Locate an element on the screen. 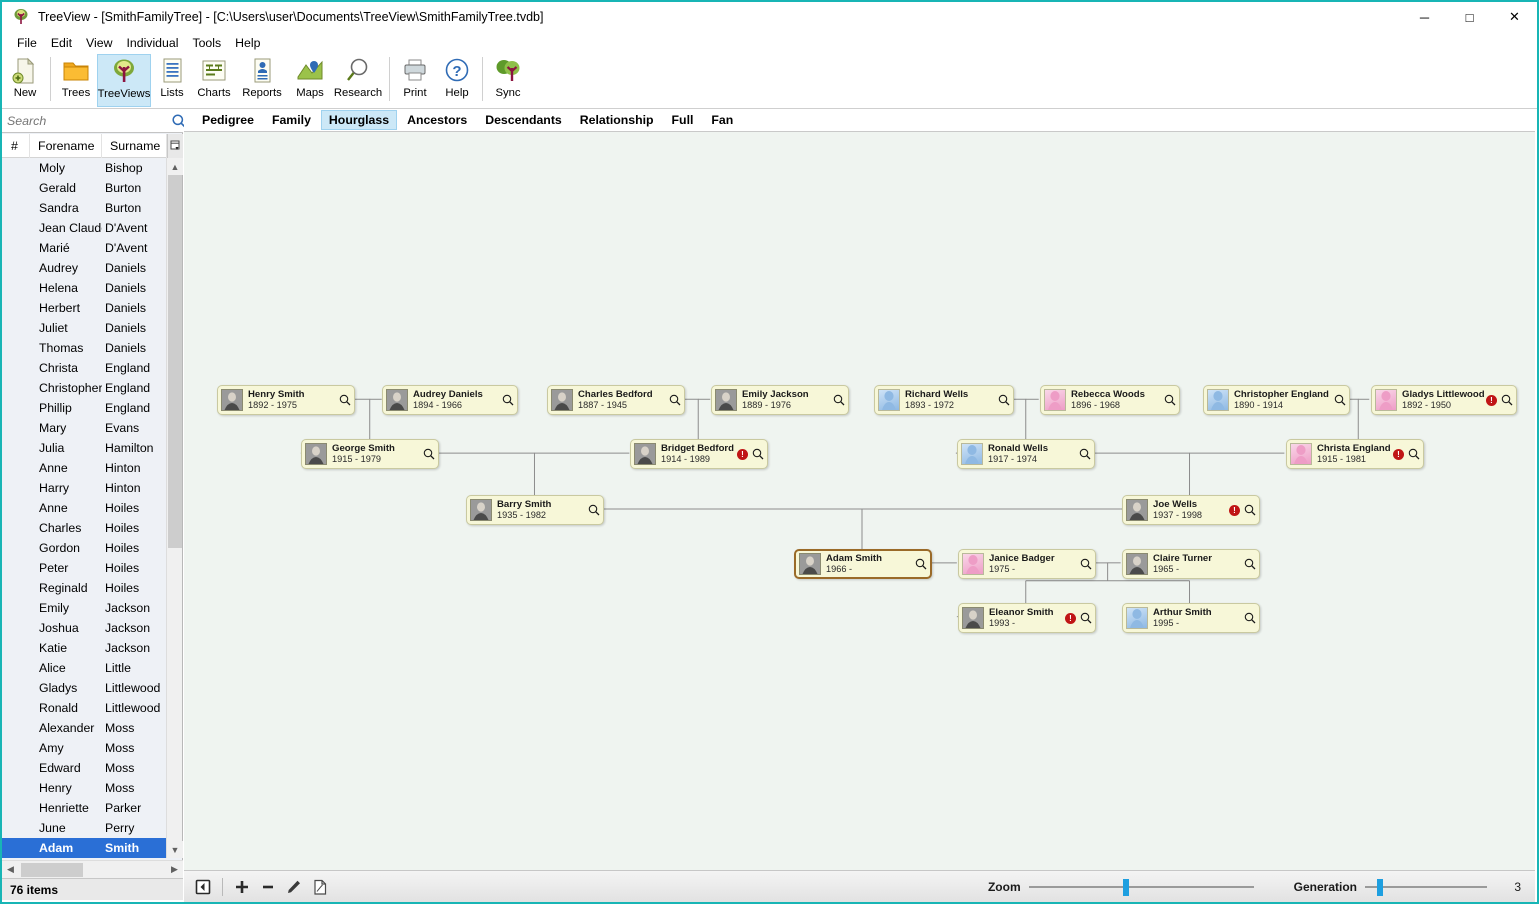 This screenshot has height=904, width=1539. list-item: Alice Little is located at coordinates (84, 668).